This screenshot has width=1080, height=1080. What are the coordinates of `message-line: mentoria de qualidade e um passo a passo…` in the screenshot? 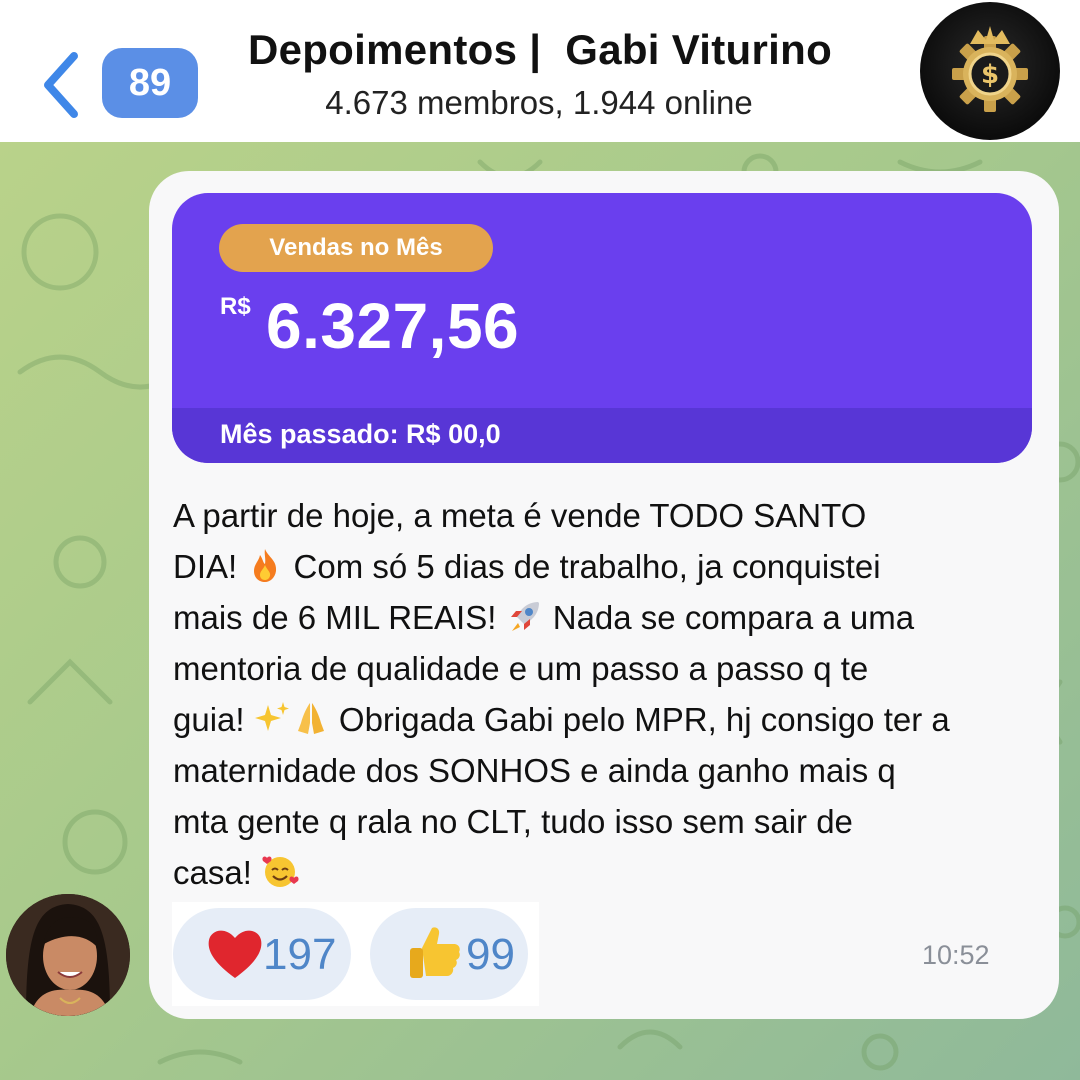 It's located at (521, 668).